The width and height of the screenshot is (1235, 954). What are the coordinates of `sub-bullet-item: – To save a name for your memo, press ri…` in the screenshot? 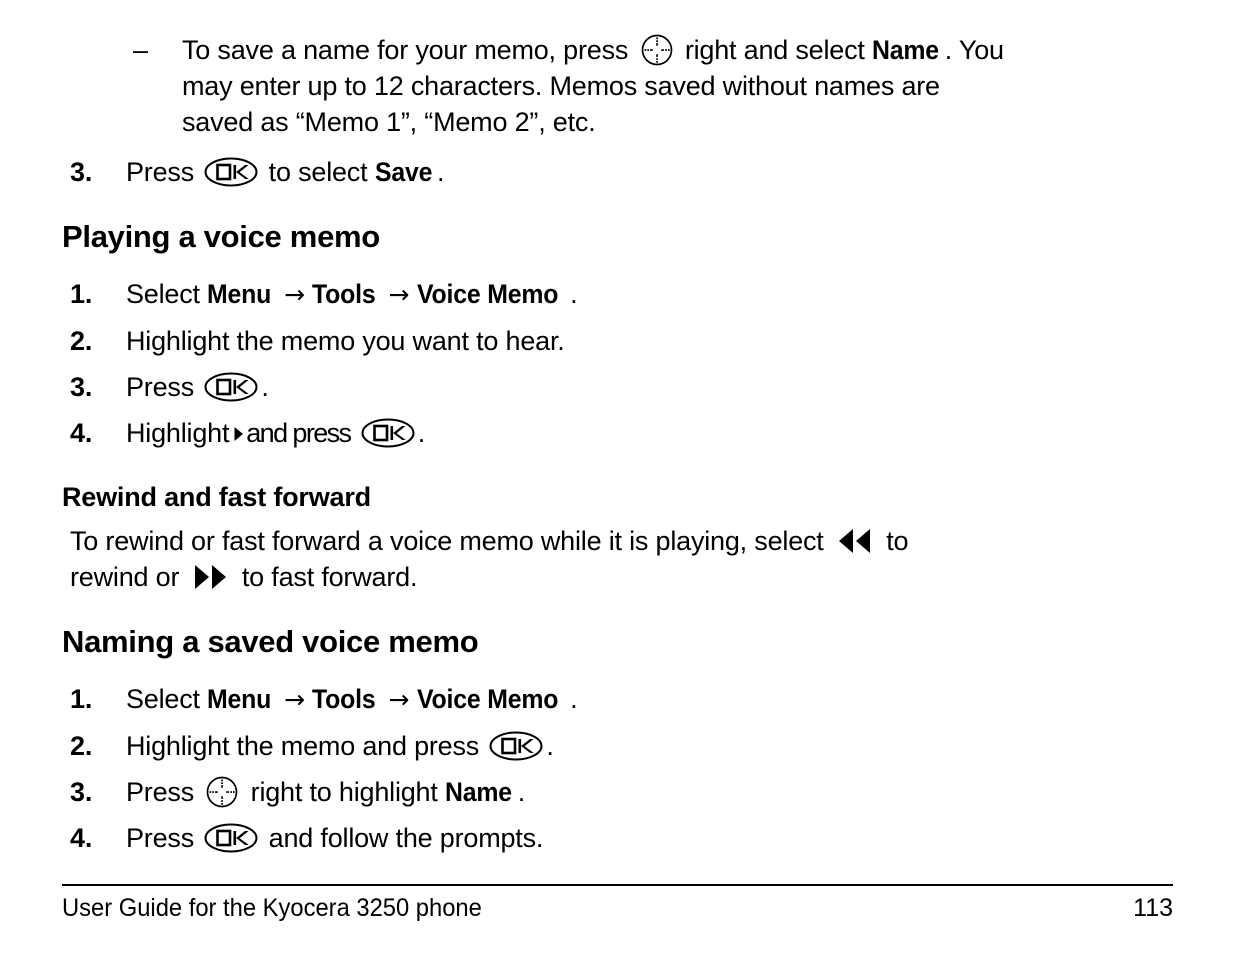 It's located at (617, 70).